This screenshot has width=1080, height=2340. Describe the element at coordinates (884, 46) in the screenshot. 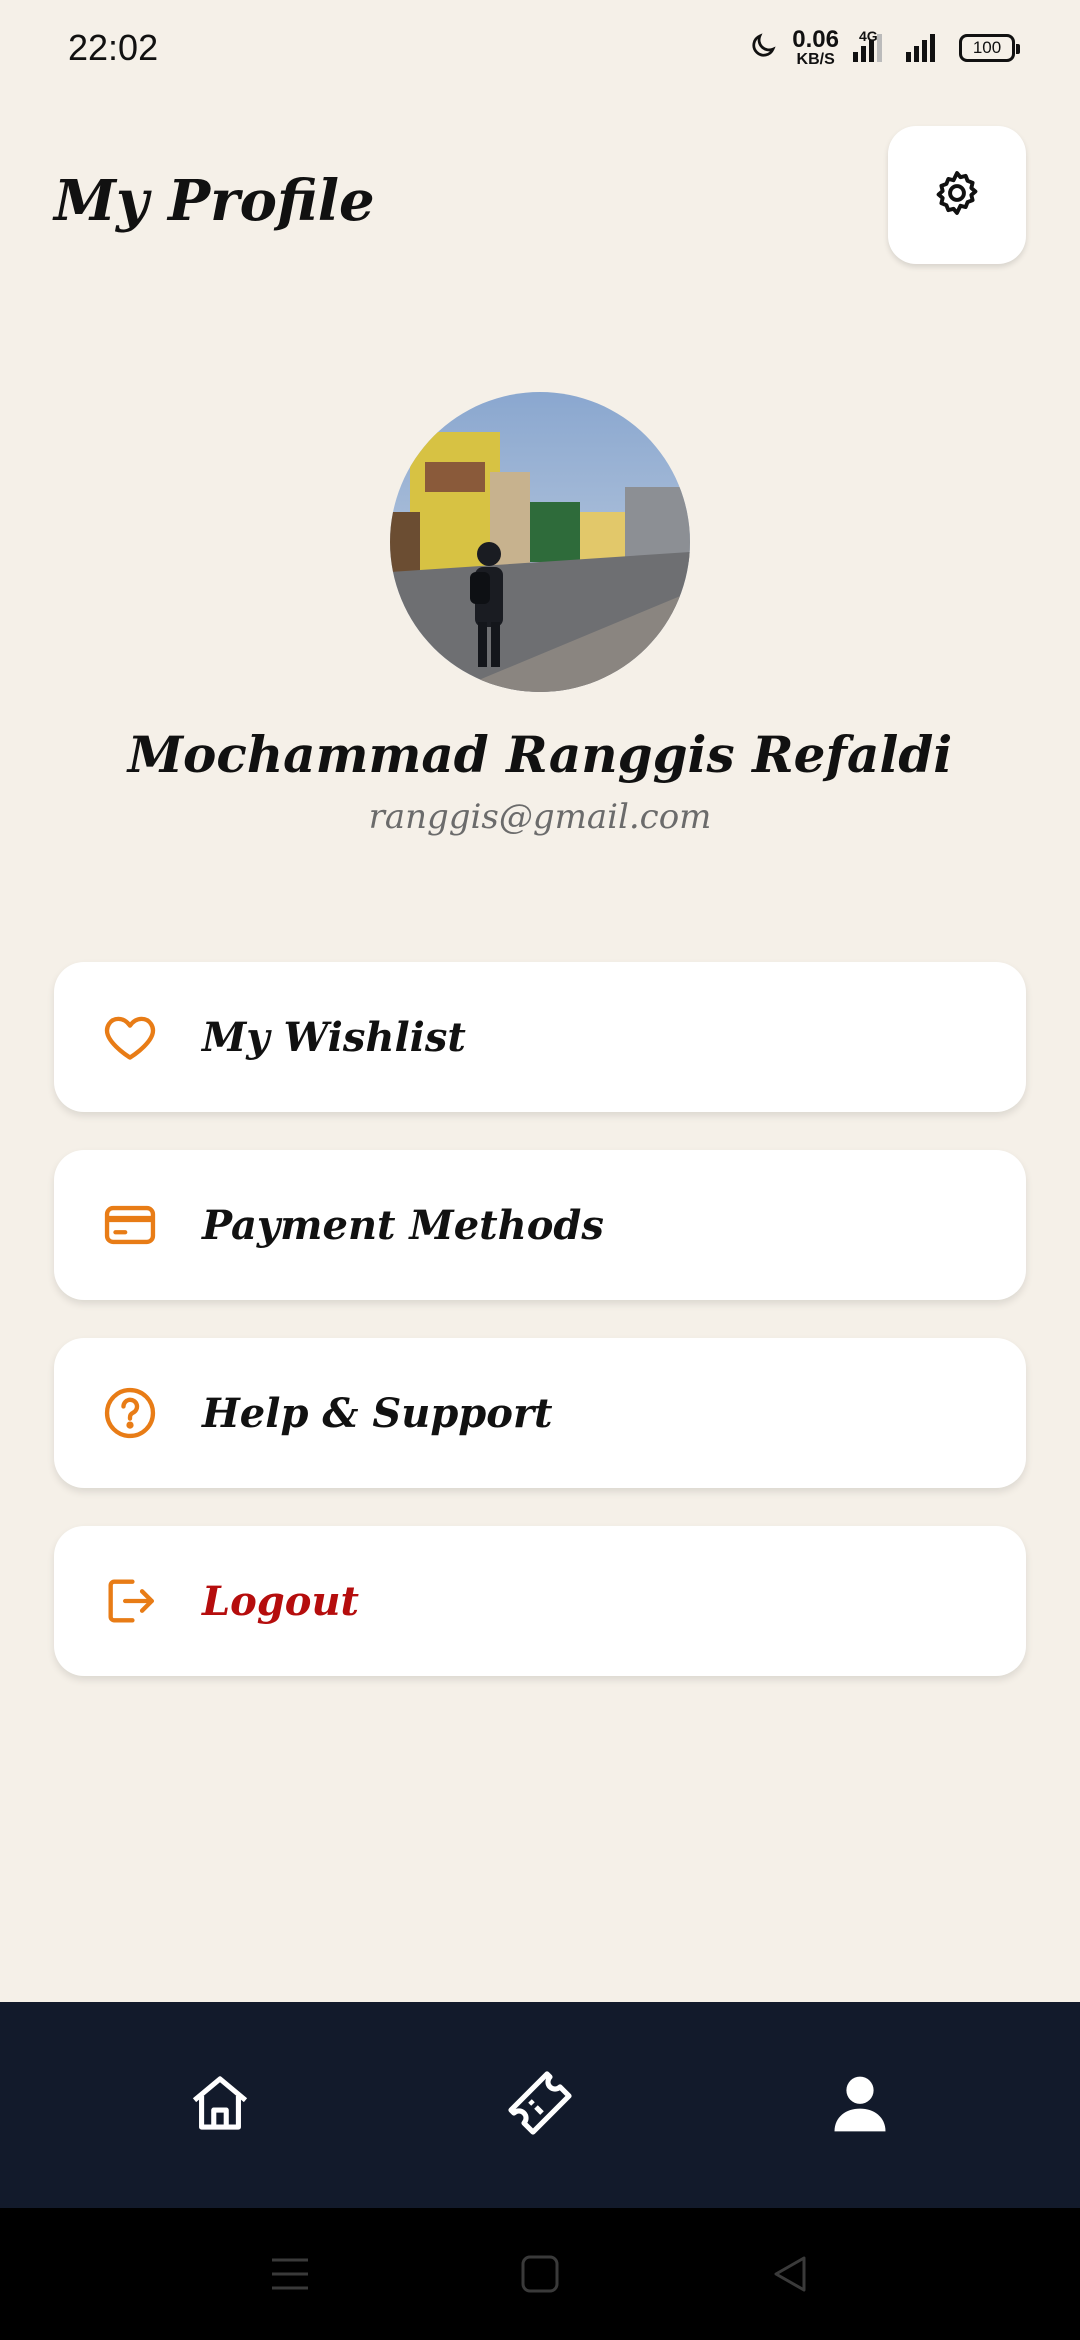

I see `status-icons: 0.06 KB/S 4G 100` at that location.